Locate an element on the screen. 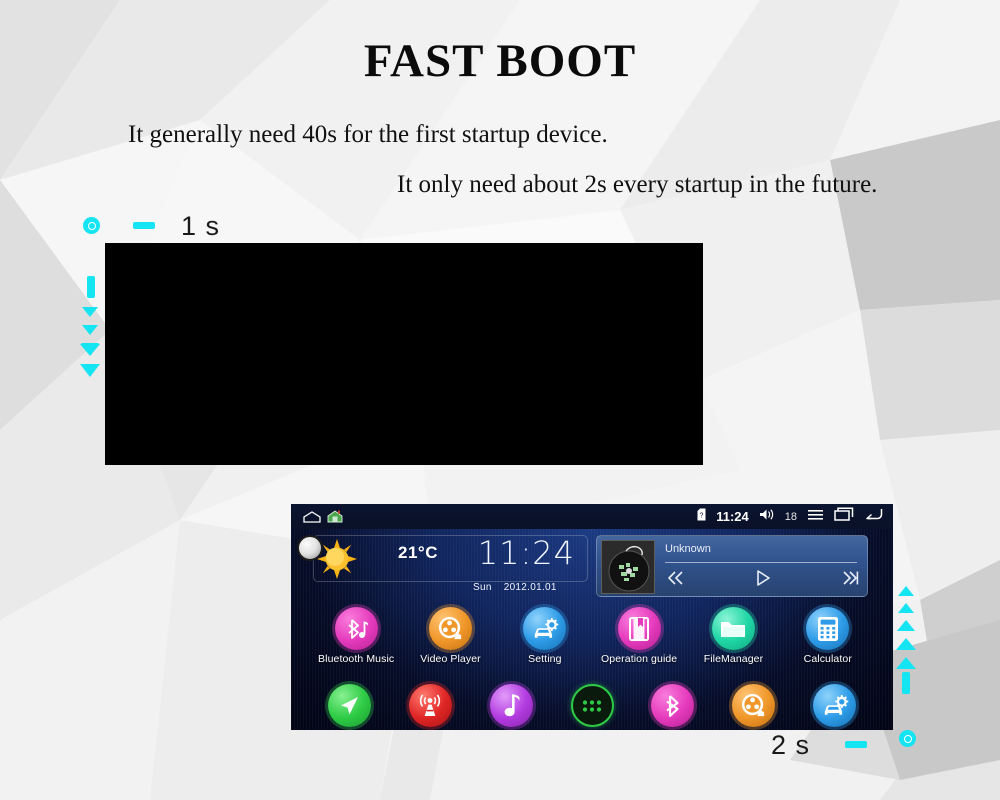  music-note-icon is located at coordinates (511, 705).